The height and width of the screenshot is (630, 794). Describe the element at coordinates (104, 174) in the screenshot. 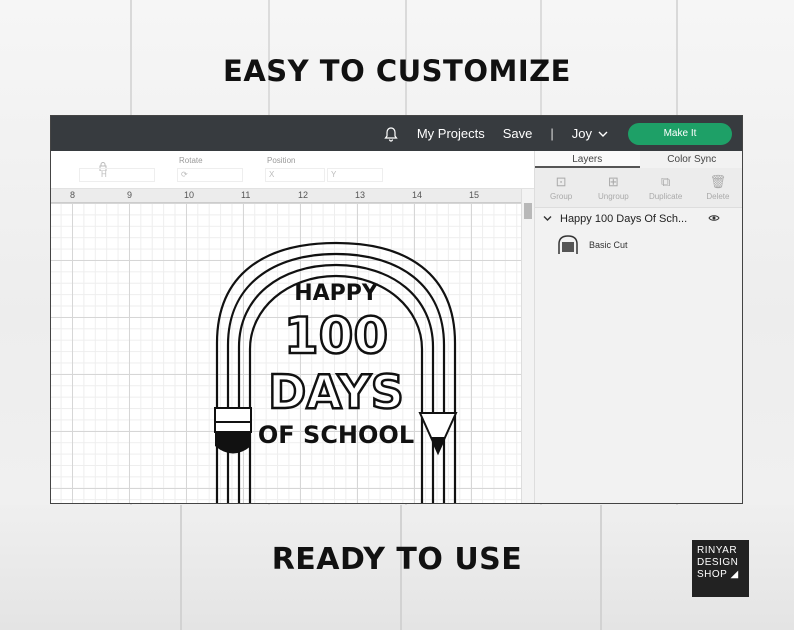

I see `height-label: H` at that location.